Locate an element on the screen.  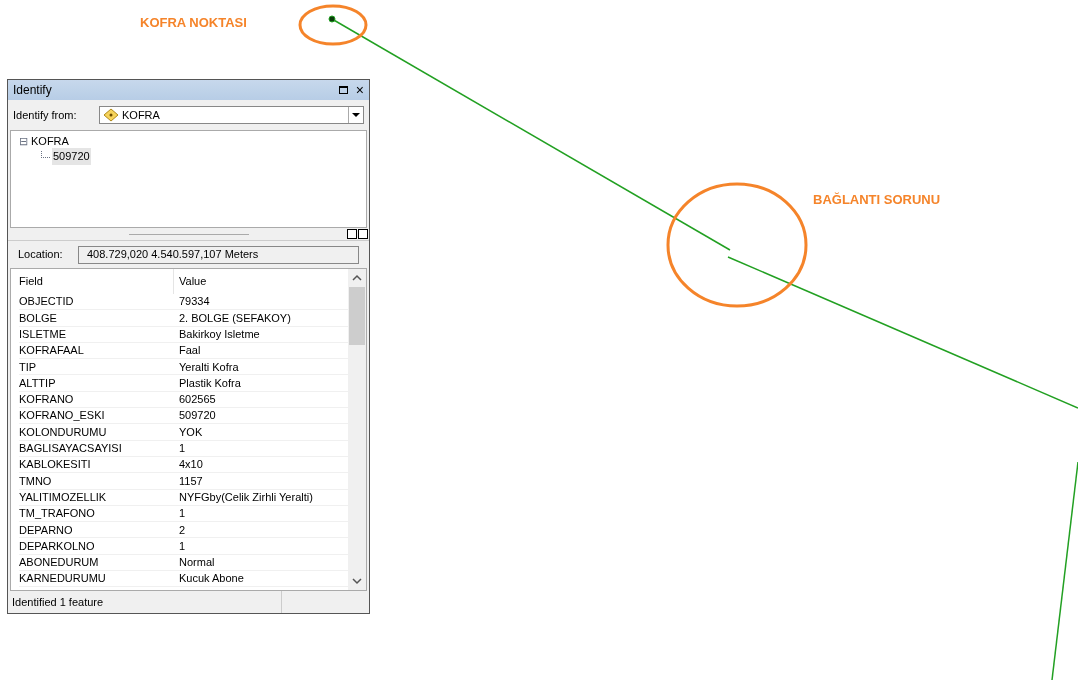
table-cell-text: KABLOKESITI is located at coordinates (55, 465).